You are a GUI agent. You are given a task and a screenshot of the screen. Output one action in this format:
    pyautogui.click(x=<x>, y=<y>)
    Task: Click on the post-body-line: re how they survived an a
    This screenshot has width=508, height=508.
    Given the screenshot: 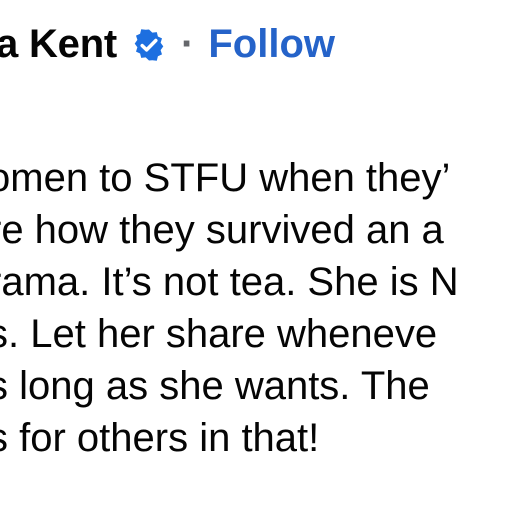 What is the action you would take?
    pyautogui.click(x=222, y=230)
    